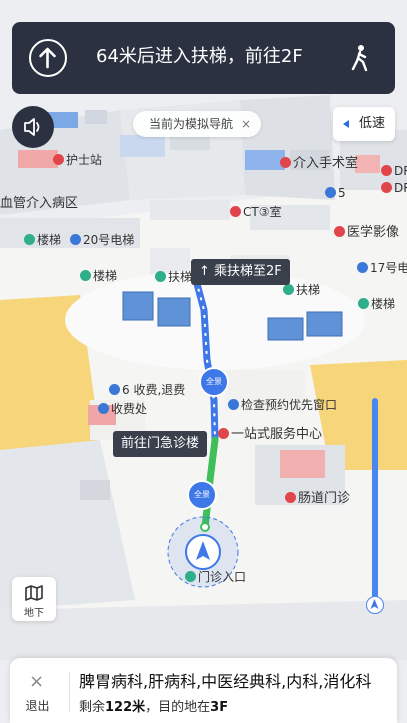 This screenshot has width=407, height=723. I want to click on poi-nurse-station: 护士站, so click(77, 160).